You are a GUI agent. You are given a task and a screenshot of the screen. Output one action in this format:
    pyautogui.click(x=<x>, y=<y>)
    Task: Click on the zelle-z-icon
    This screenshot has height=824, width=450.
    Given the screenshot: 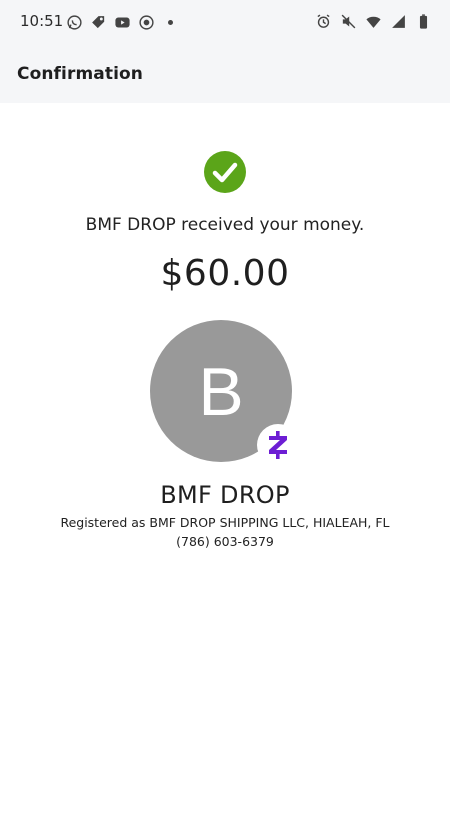 What is the action you would take?
    pyautogui.click(x=278, y=445)
    